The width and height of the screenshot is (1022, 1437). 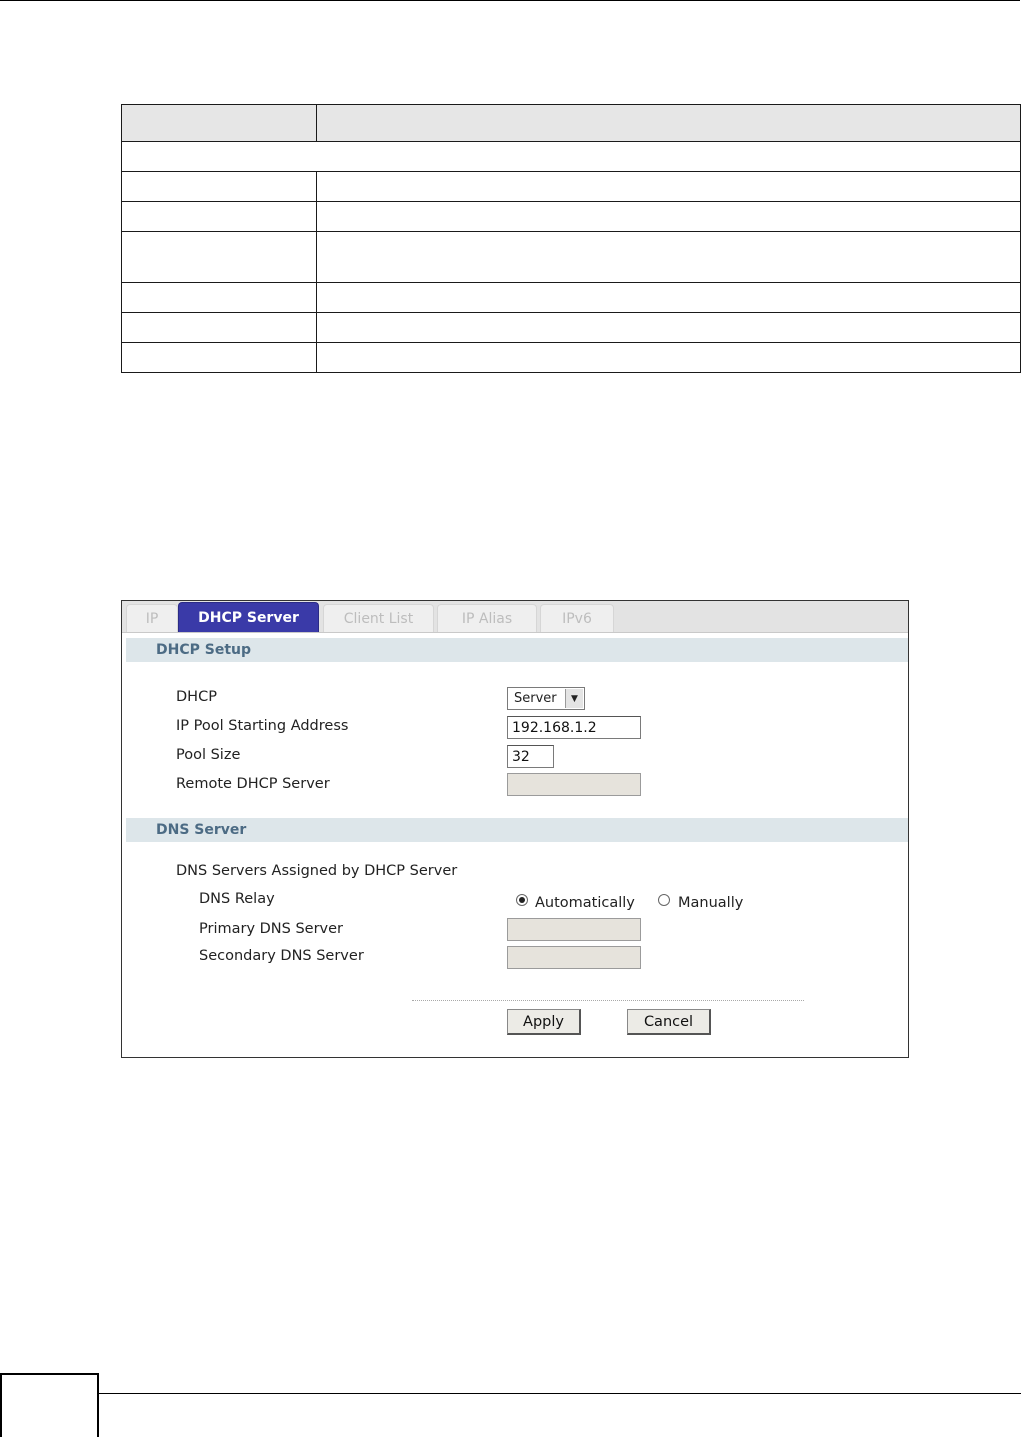 I want to click on cancel-button: Cancel, so click(x=669, y=1022).